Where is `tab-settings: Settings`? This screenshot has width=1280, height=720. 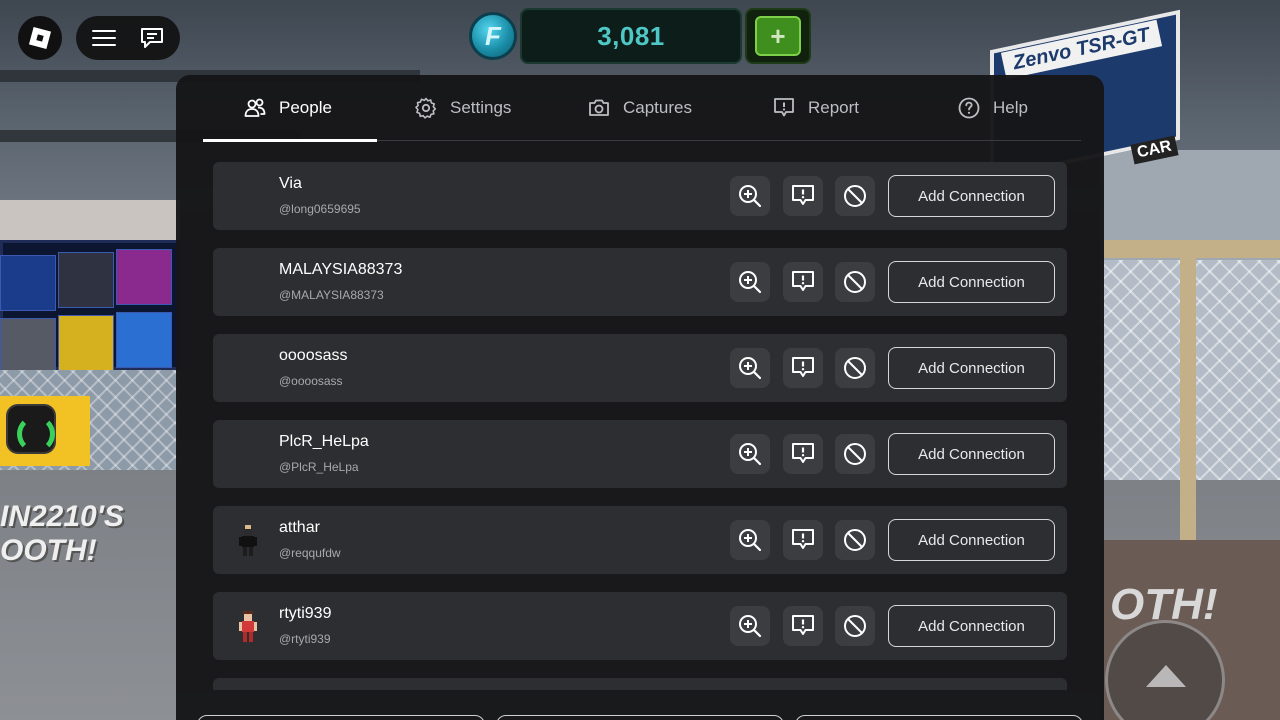 tab-settings: Settings is located at coordinates (462, 108).